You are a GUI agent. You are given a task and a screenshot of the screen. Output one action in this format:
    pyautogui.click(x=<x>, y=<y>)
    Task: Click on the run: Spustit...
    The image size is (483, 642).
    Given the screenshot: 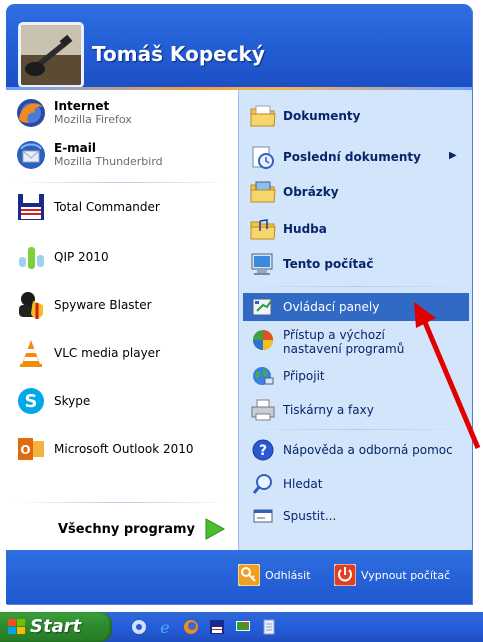 What is the action you would take?
    pyautogui.click(x=292, y=516)
    